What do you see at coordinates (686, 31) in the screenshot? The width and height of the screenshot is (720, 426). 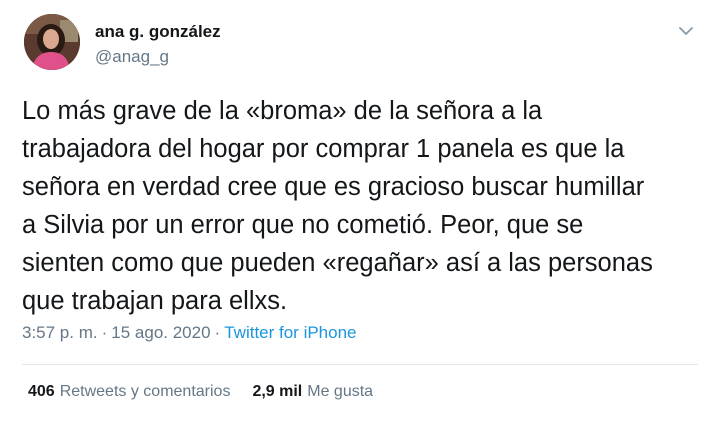 I see `chevron-down-icon` at bounding box center [686, 31].